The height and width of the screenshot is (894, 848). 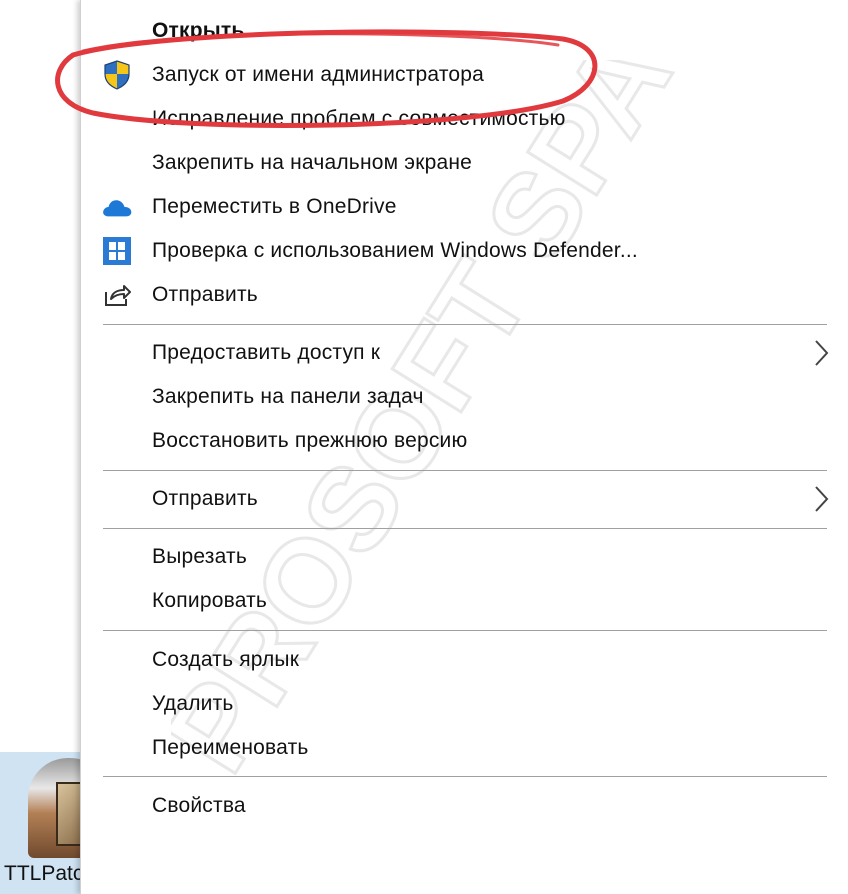 I want to click on menu-item-pin-to-start: Закрепить на начальном экране, so click(x=464, y=163).